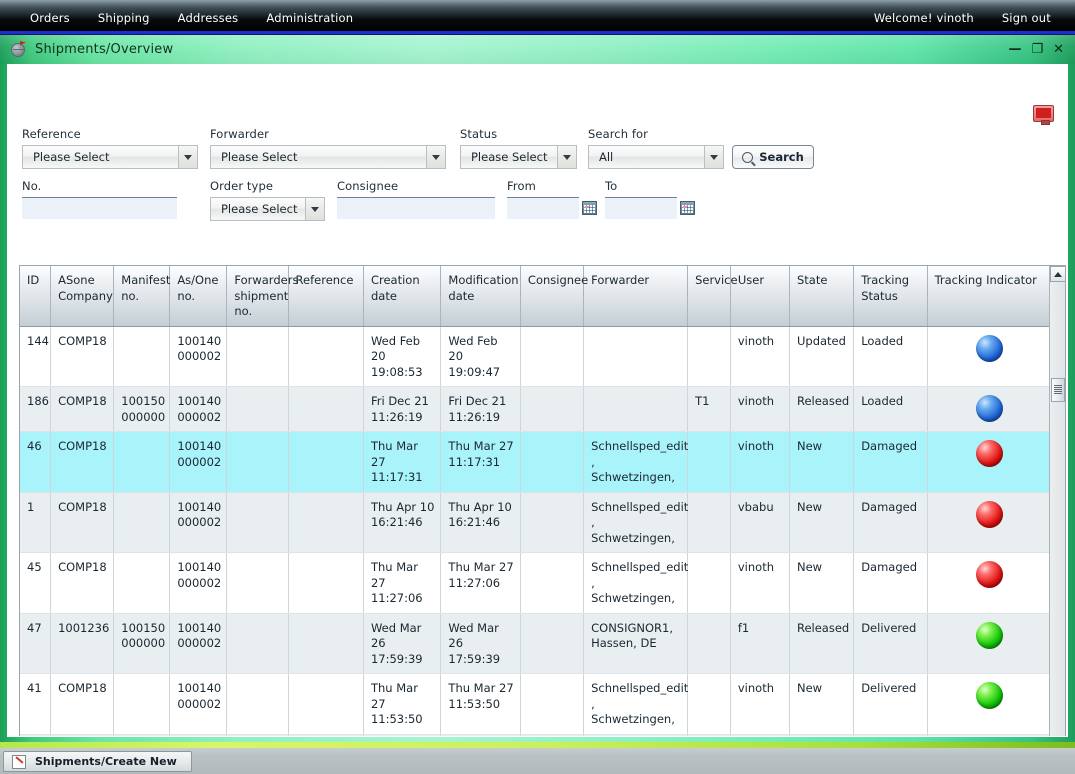 This screenshot has width=1075, height=774. I want to click on forwarder-label: Forwarder, so click(239, 134).